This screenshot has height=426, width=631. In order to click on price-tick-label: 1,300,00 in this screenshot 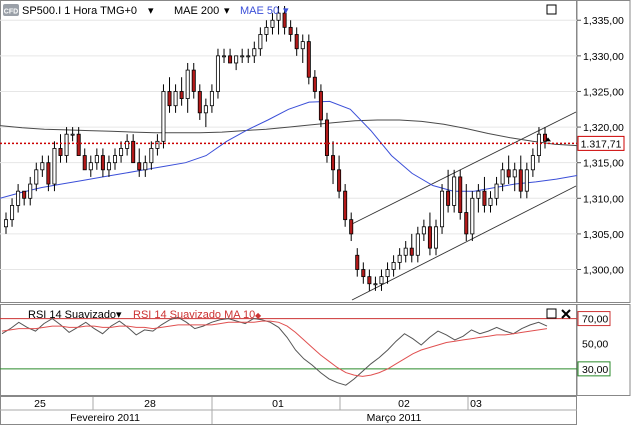, I will do `click(603, 271)`.